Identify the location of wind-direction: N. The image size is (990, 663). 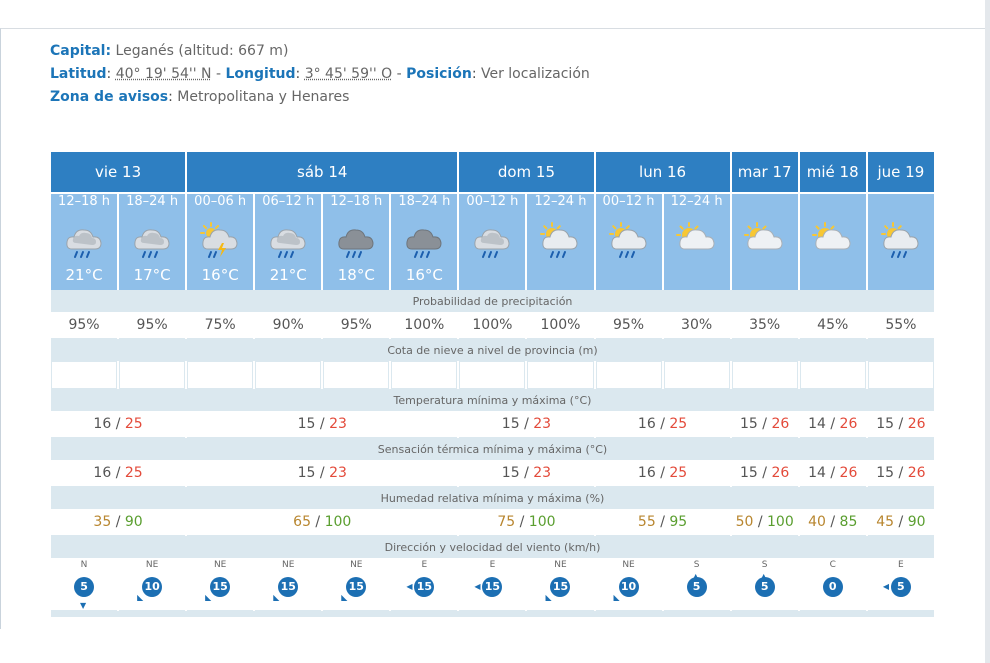
(84, 565).